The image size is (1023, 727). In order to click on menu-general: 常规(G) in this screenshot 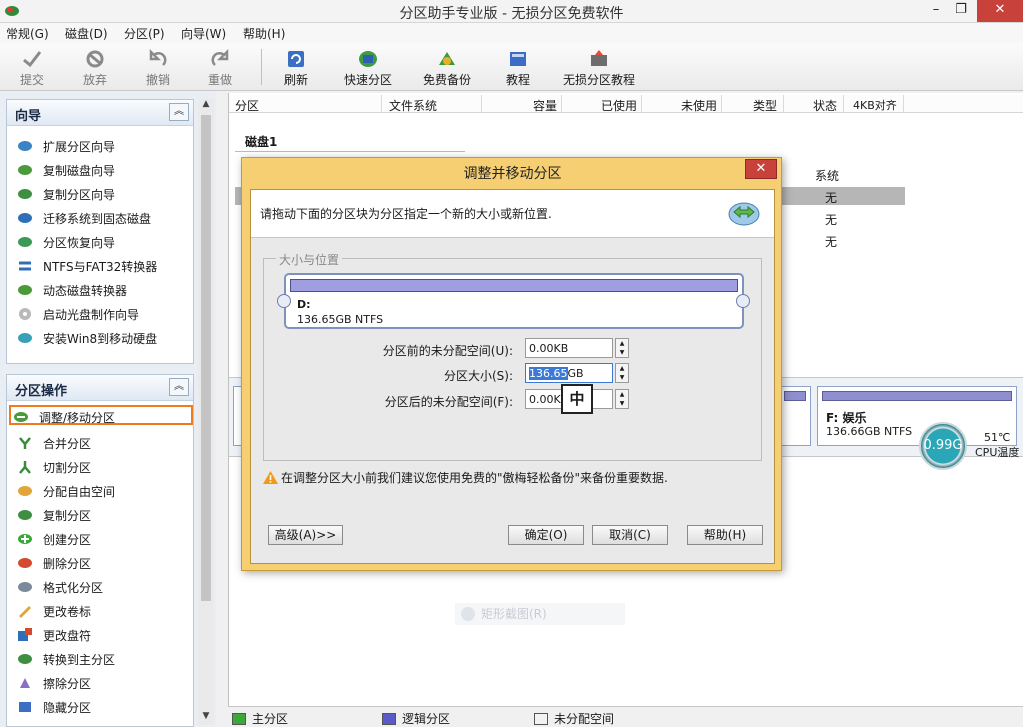, I will do `click(27, 33)`.